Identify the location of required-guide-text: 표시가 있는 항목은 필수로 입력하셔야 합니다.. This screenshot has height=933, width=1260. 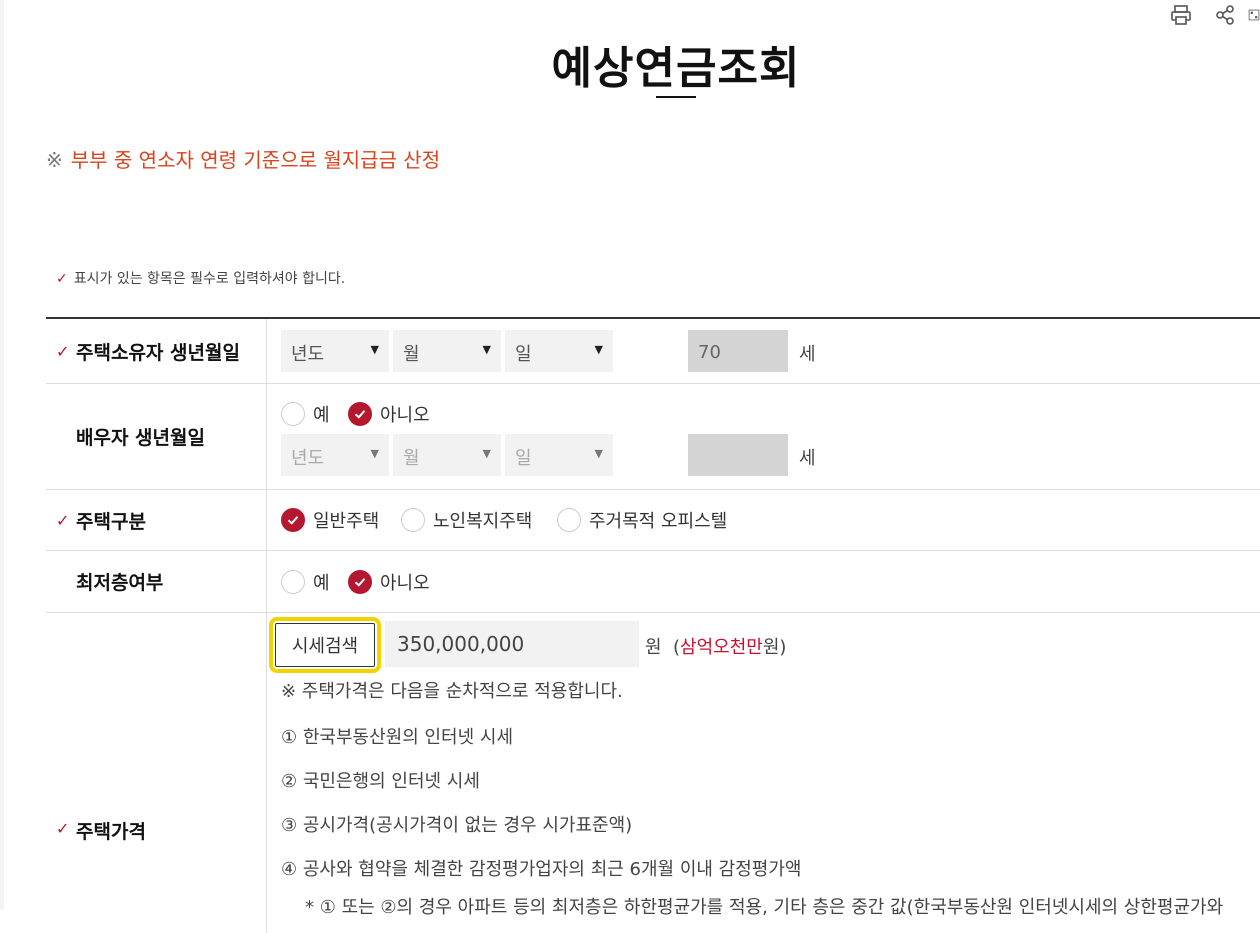
(209, 279).